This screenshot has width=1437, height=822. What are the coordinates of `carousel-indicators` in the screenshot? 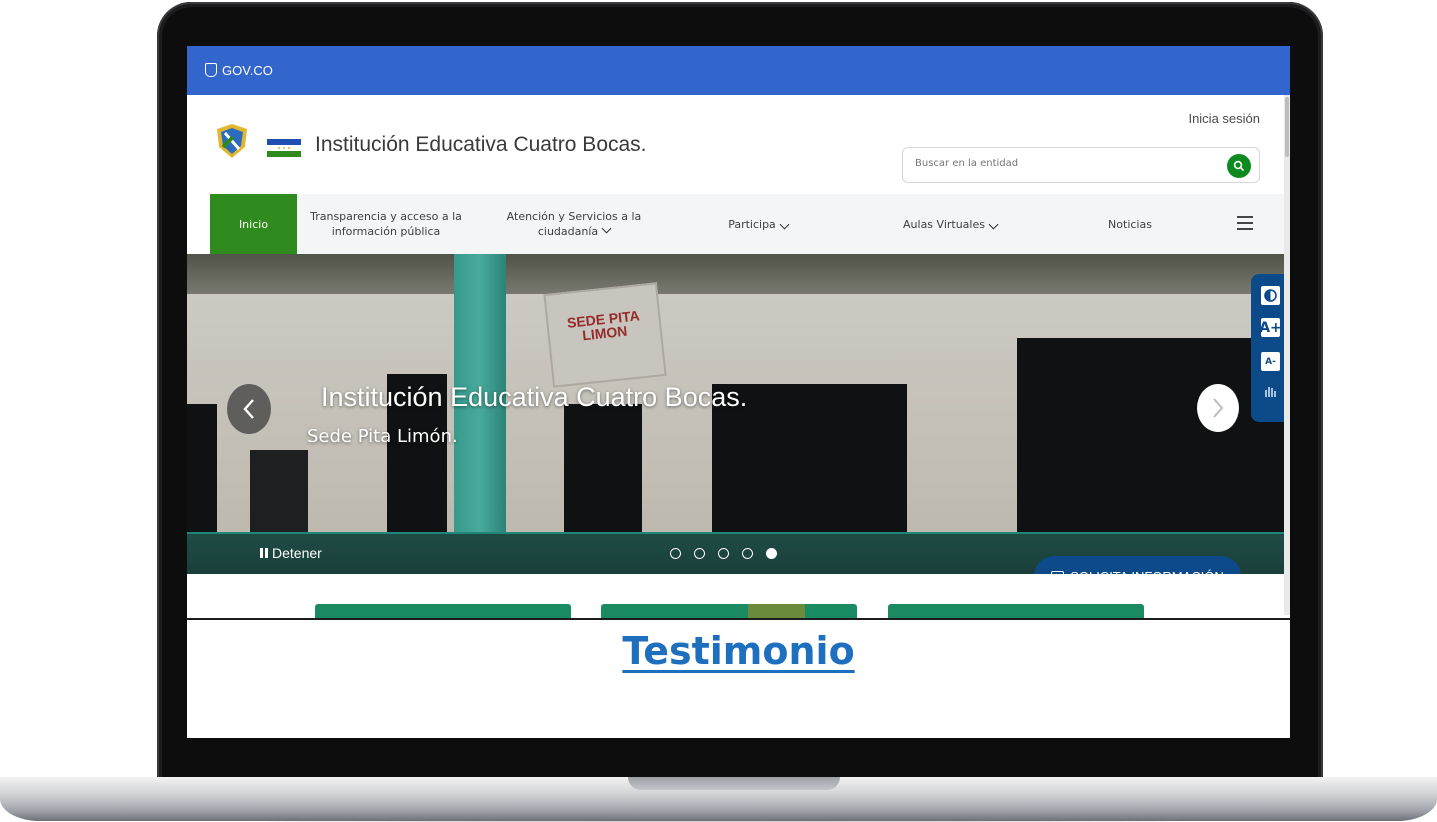 It's located at (723, 553).